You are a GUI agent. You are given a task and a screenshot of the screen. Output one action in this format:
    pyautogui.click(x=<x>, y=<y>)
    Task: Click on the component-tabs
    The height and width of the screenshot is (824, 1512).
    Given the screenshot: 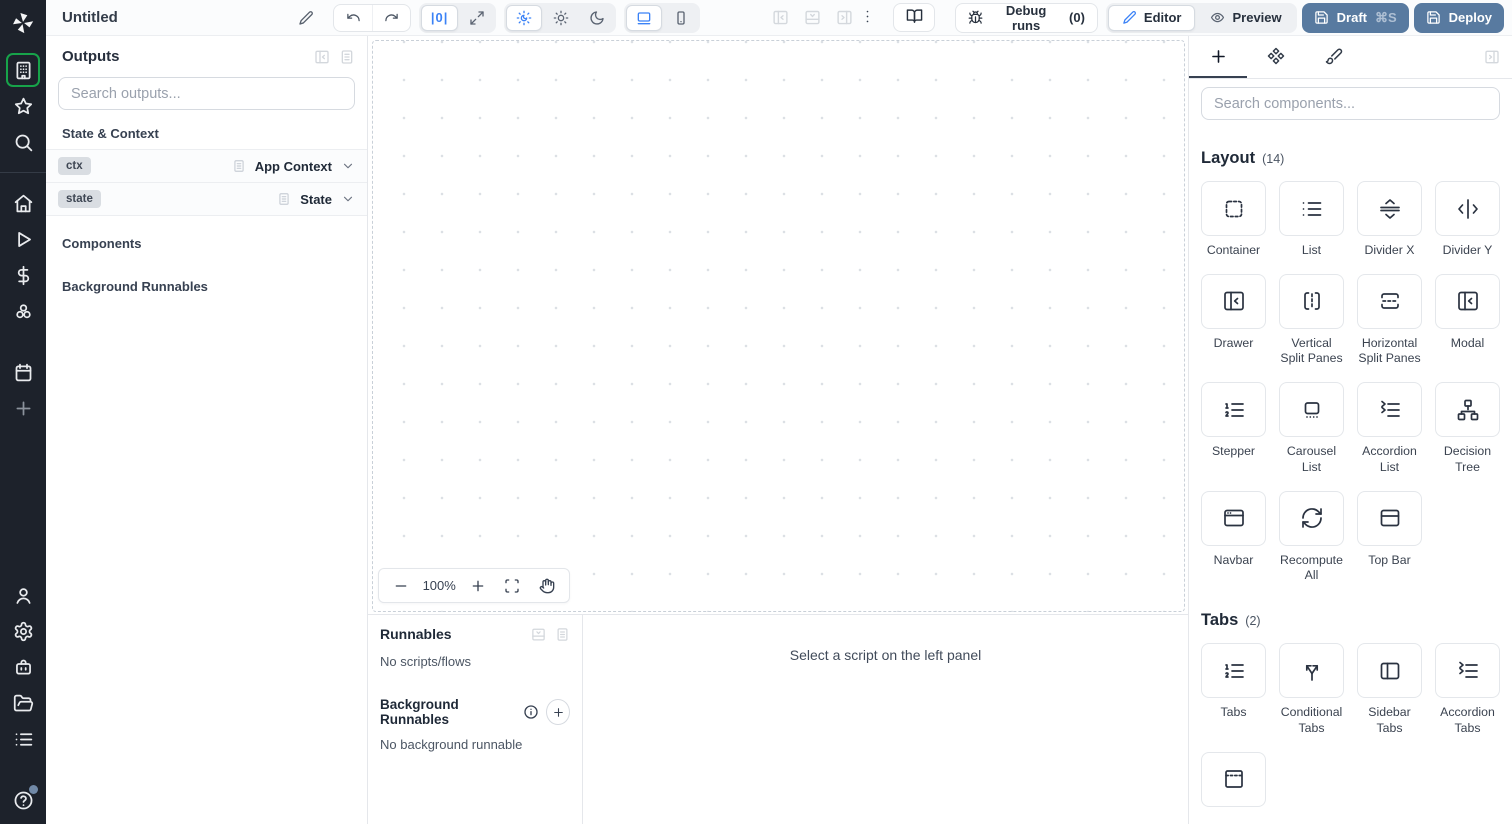 What is the action you would take?
    pyautogui.click(x=1233, y=671)
    